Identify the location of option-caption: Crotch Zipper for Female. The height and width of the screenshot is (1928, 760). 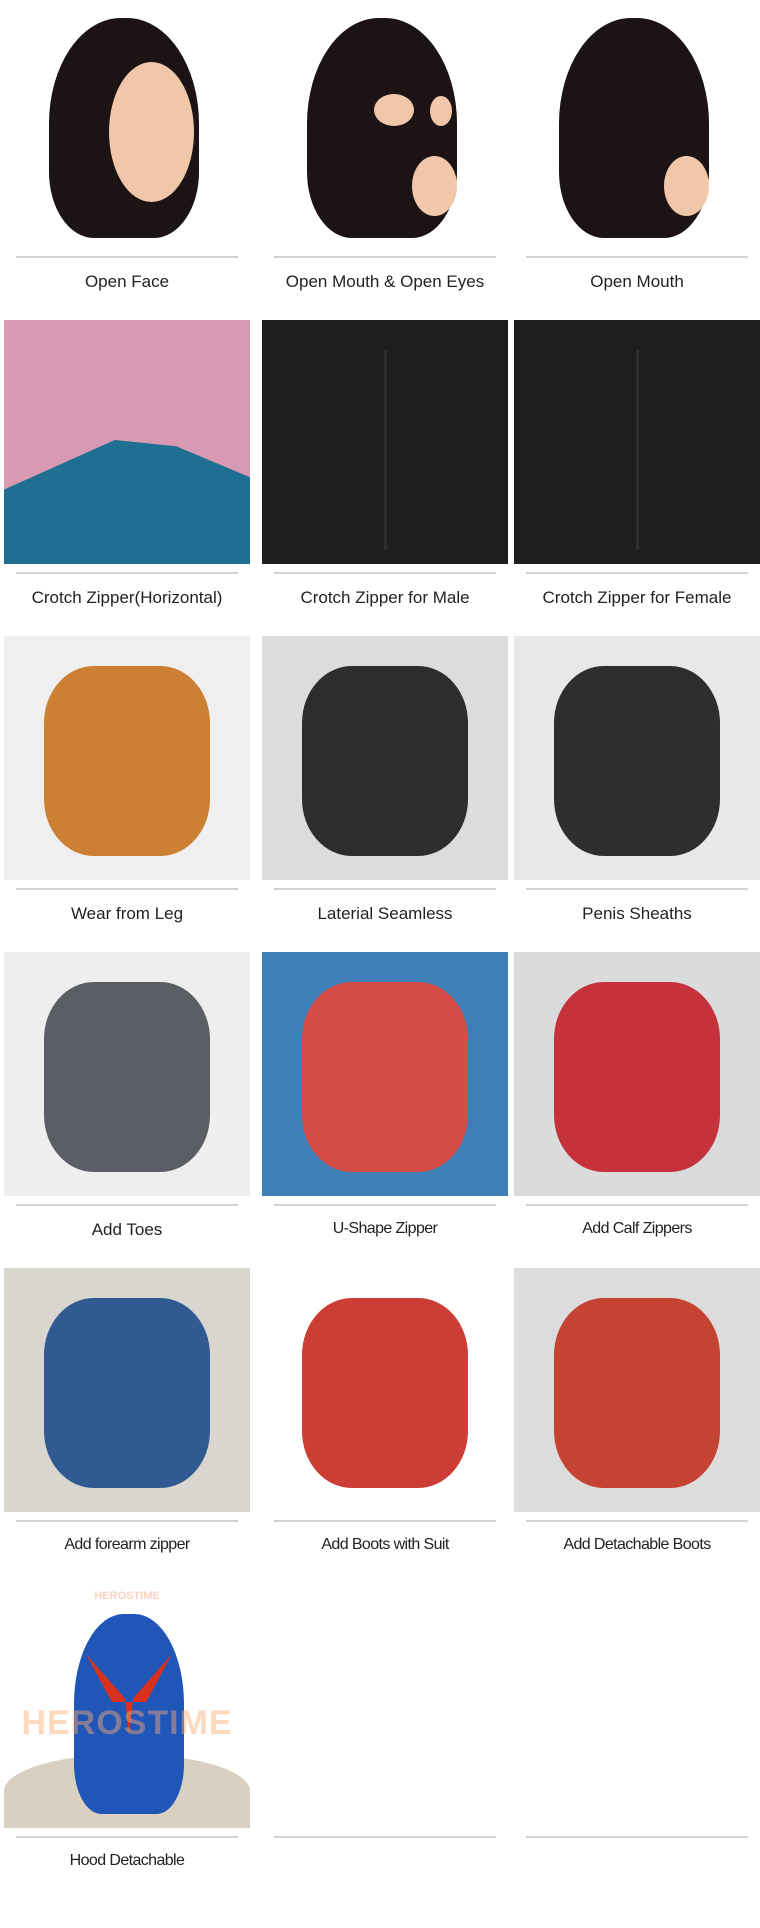
(637, 597).